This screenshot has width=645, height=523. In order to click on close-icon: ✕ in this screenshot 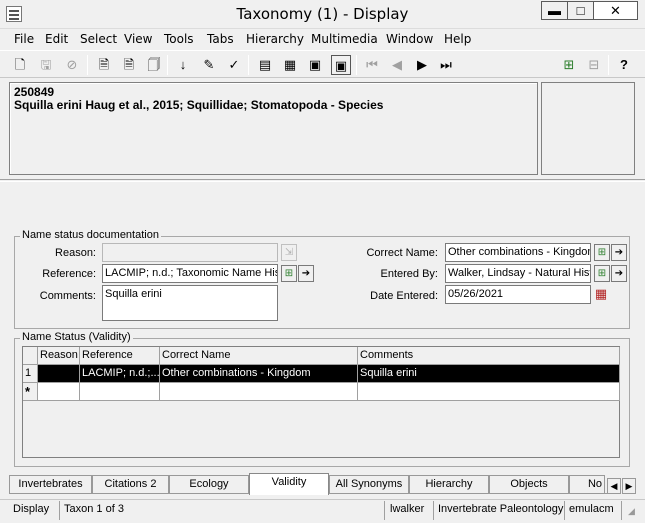, I will do `click(615, 10)`.